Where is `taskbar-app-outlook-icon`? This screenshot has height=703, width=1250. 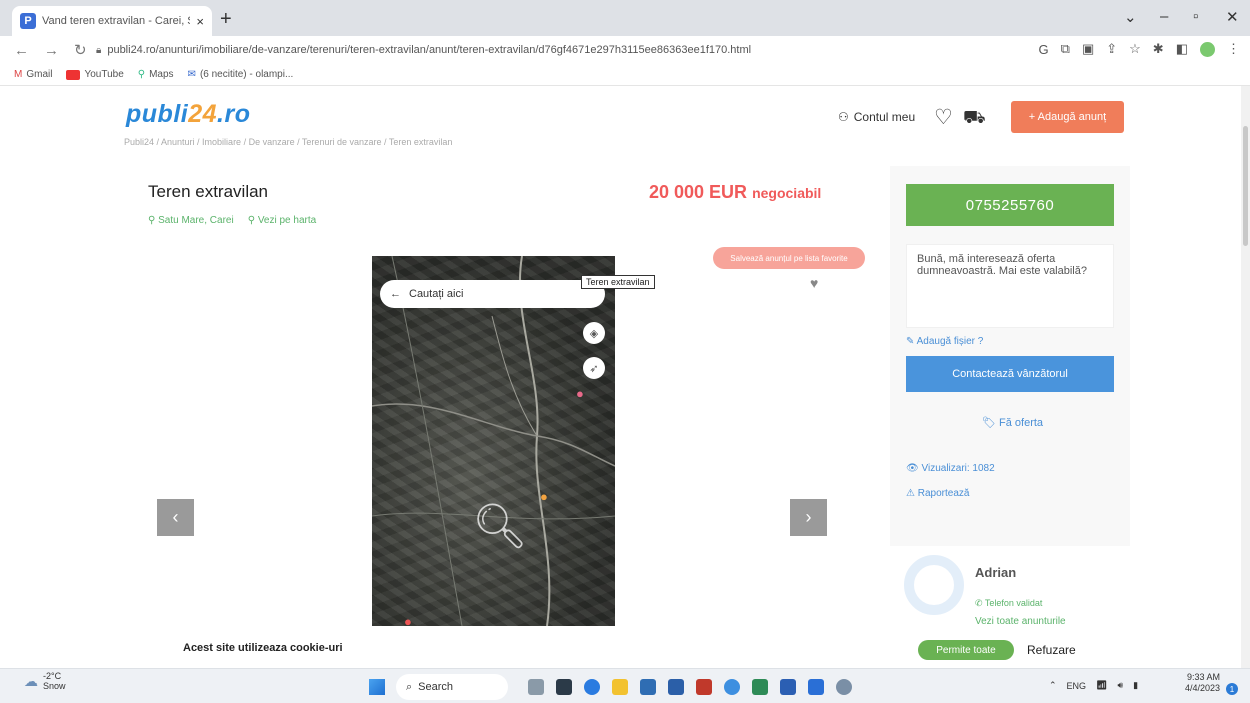 taskbar-app-outlook-icon is located at coordinates (676, 687).